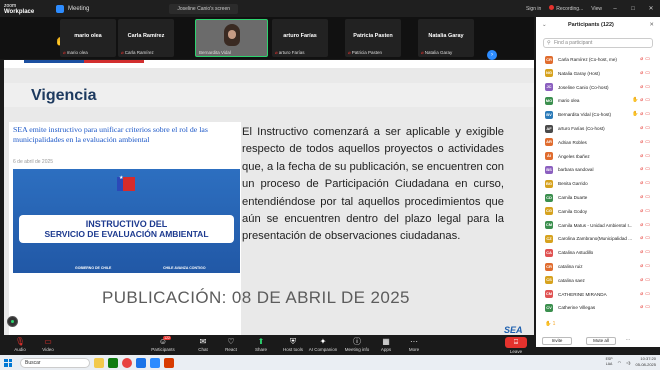 This screenshot has width=660, height=370. Describe the element at coordinates (8, 362) in the screenshot. I see `windows-start-icon` at that location.